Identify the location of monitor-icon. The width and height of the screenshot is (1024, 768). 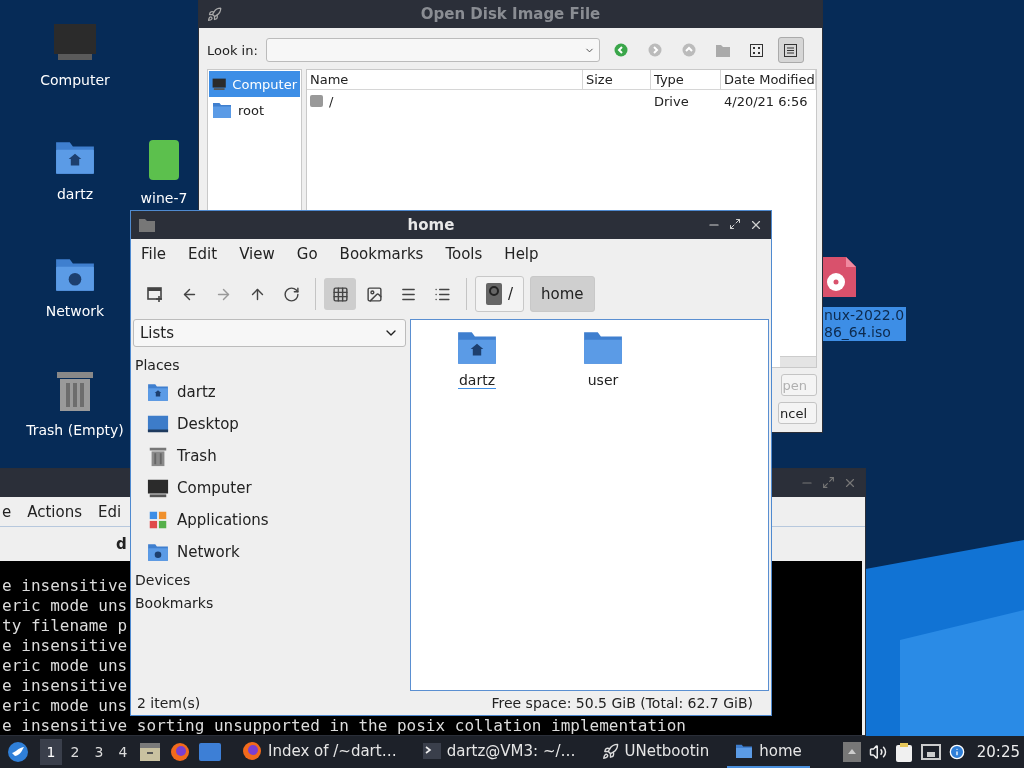
(75, 42).